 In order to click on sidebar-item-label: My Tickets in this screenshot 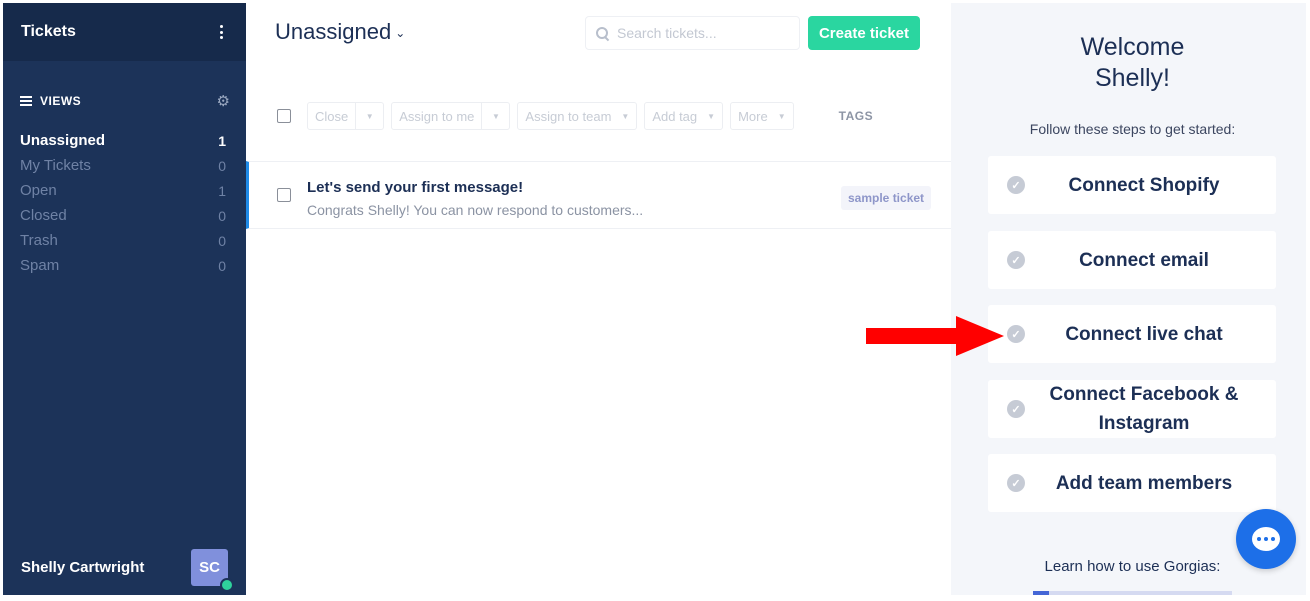, I will do `click(55, 165)`.